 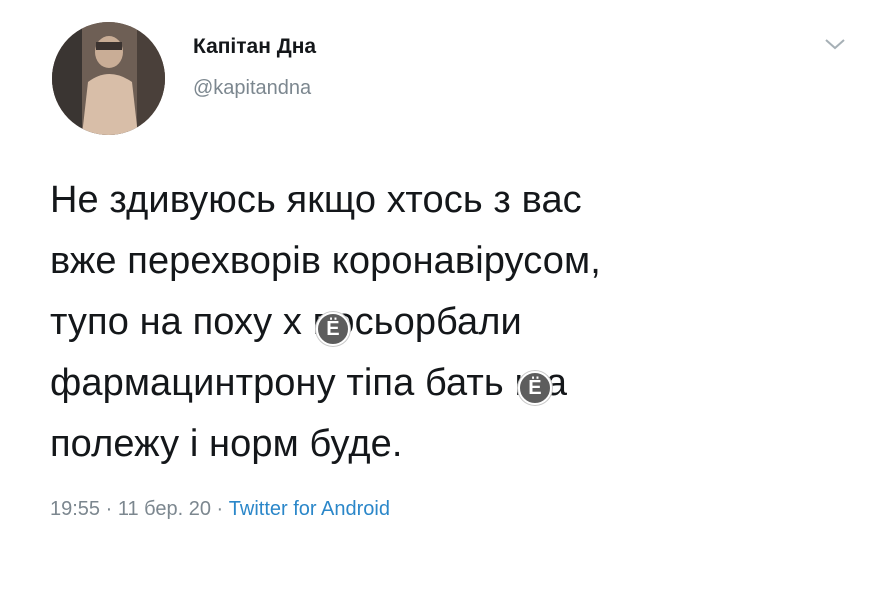 What do you see at coordinates (164, 509) in the screenshot?
I see `tweet-date: 11 бер. 20` at bounding box center [164, 509].